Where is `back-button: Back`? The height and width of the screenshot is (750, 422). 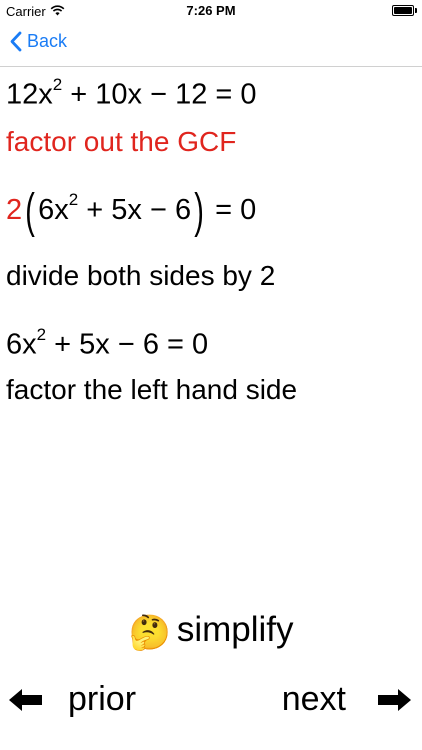 back-button: Back is located at coordinates (38, 41).